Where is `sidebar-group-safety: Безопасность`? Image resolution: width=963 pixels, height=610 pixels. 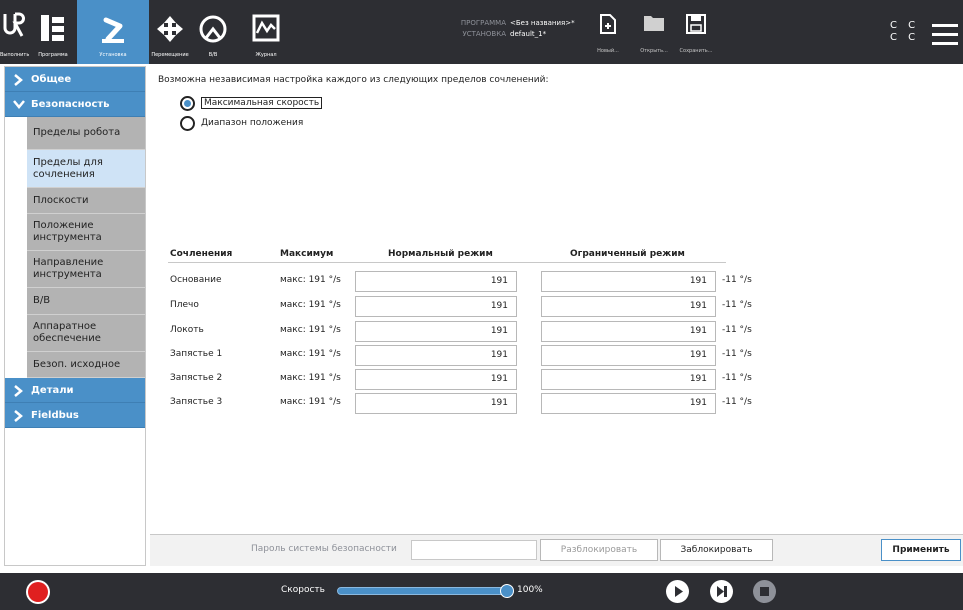 sidebar-group-safety: Безопасность is located at coordinates (75, 104).